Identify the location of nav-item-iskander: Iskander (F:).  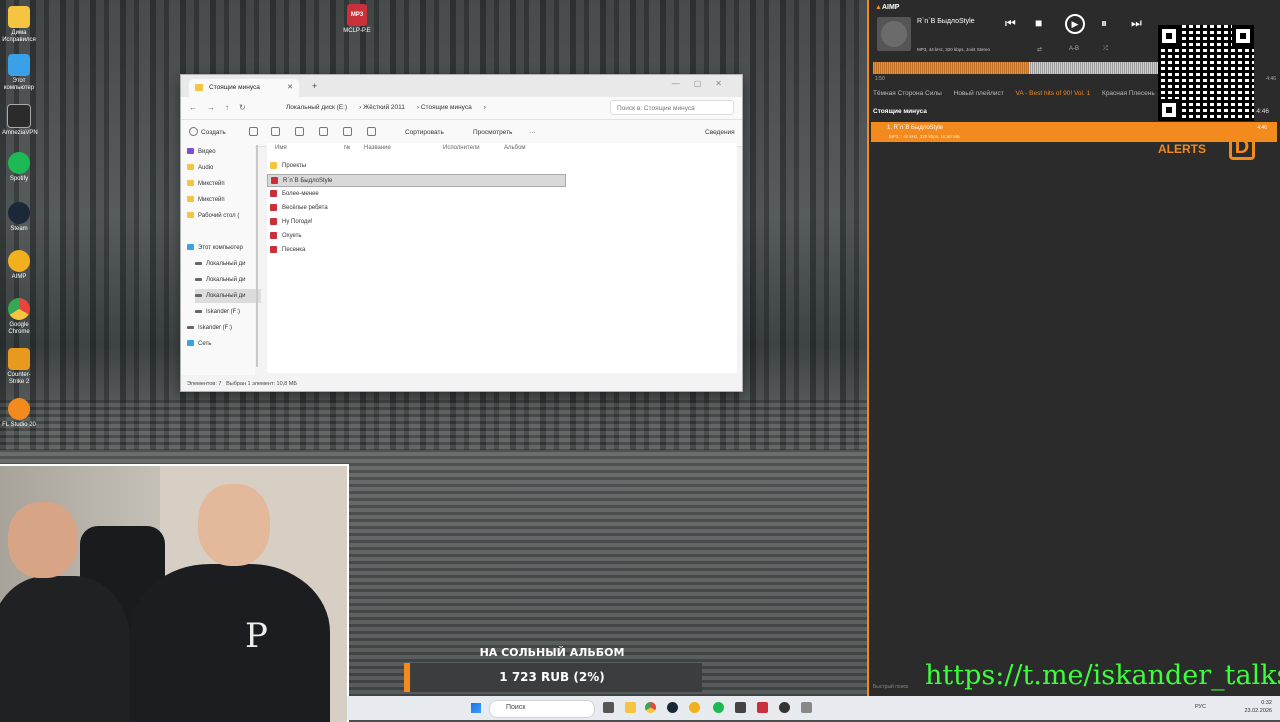
(228, 312).